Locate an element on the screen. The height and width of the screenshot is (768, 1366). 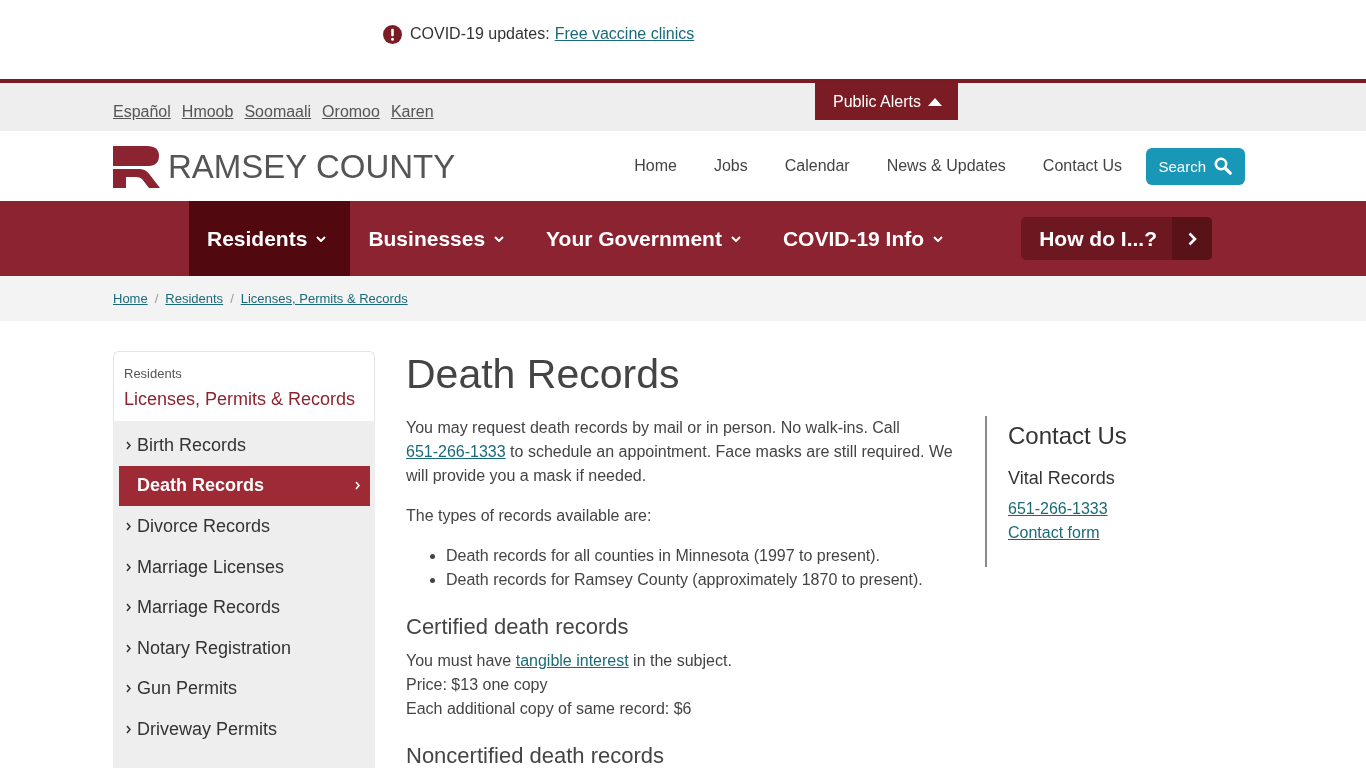
header-nav-link: Home is located at coordinates (655, 166).